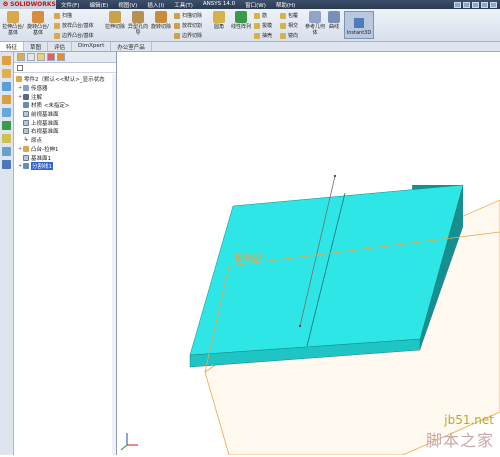 Image resolution: width=500 pixels, height=457 pixels. What do you see at coordinates (6, 151) in the screenshot?
I see `curve-icon` at bounding box center [6, 151].